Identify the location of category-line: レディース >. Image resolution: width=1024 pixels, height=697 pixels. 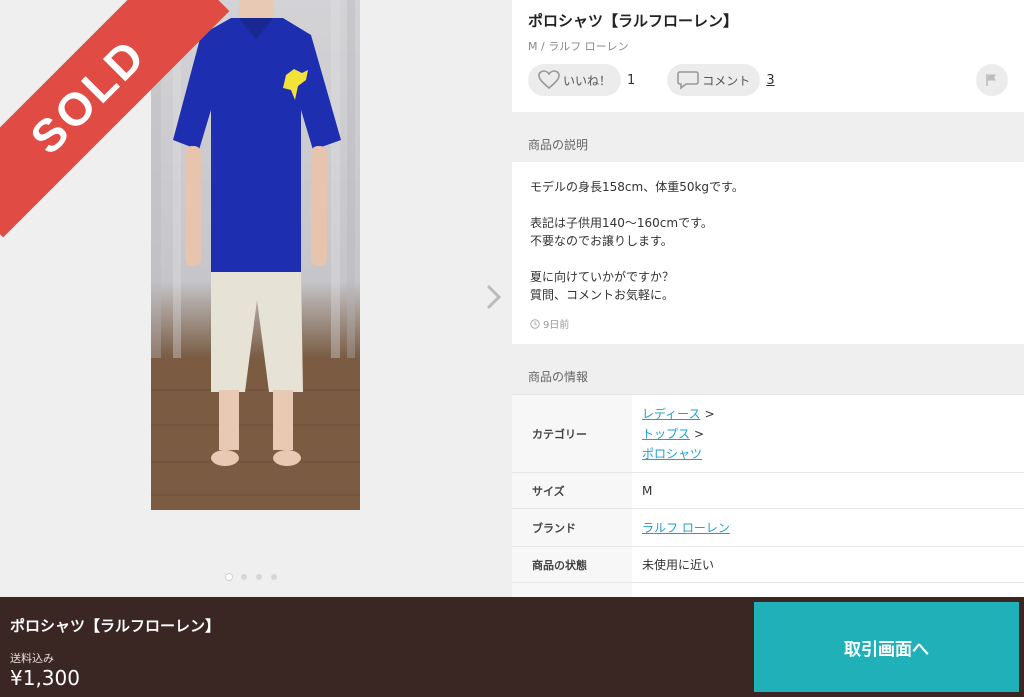
(828, 414).